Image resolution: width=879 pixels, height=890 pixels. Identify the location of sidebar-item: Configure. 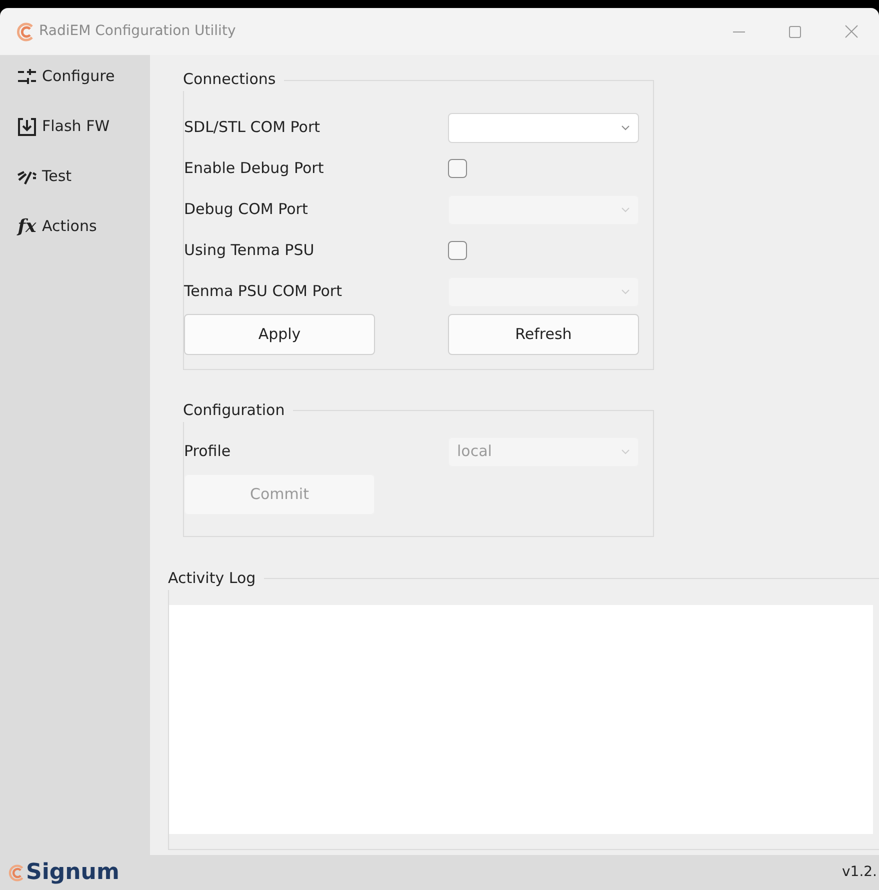
(83, 76).